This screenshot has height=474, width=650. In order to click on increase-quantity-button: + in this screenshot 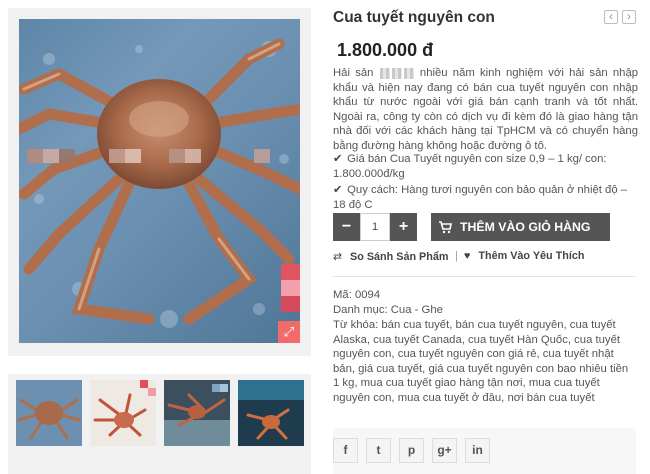, I will do `click(403, 227)`.